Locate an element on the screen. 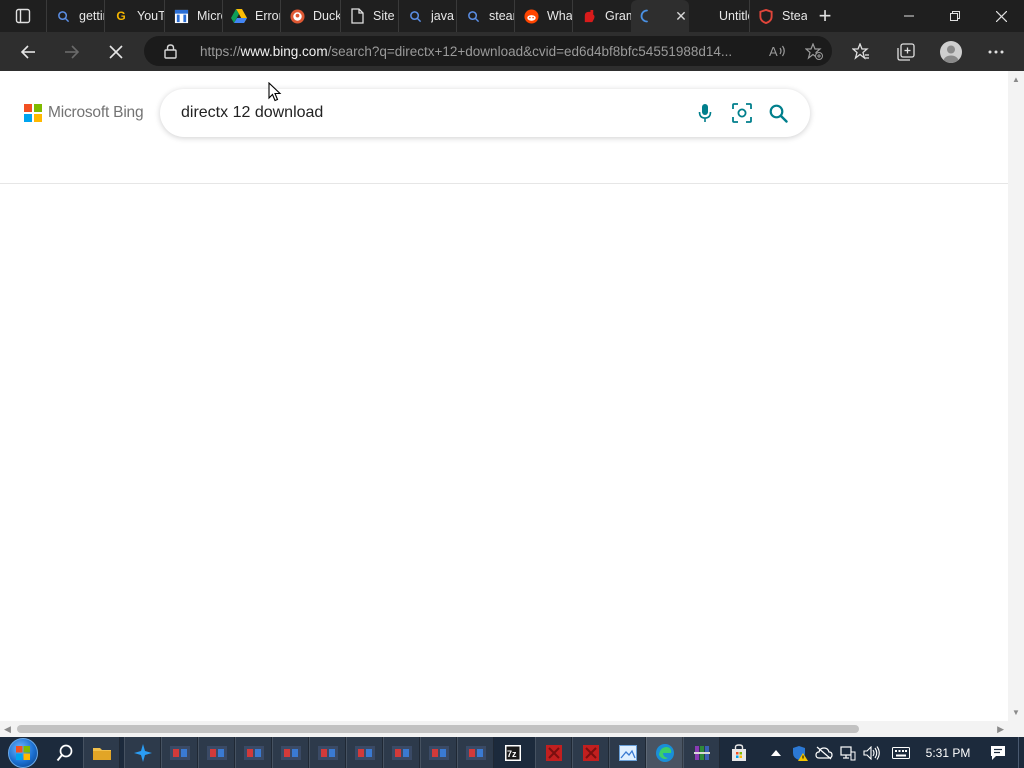 Image resolution: width=1024 pixels, height=768 pixels. start-button is located at coordinates (23, 752).